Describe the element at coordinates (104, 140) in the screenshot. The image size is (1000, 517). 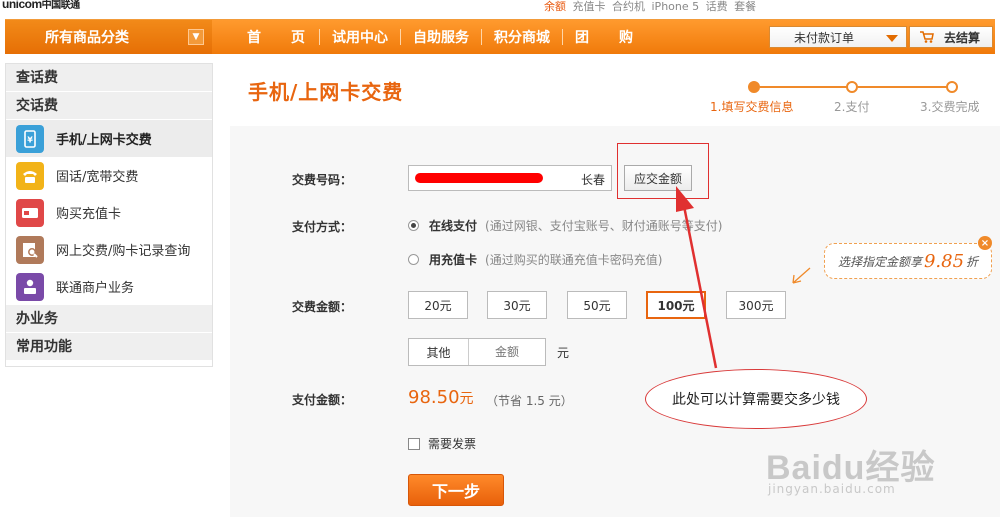
I see `sidebar-item-label: 手机/上网卡交费` at that location.